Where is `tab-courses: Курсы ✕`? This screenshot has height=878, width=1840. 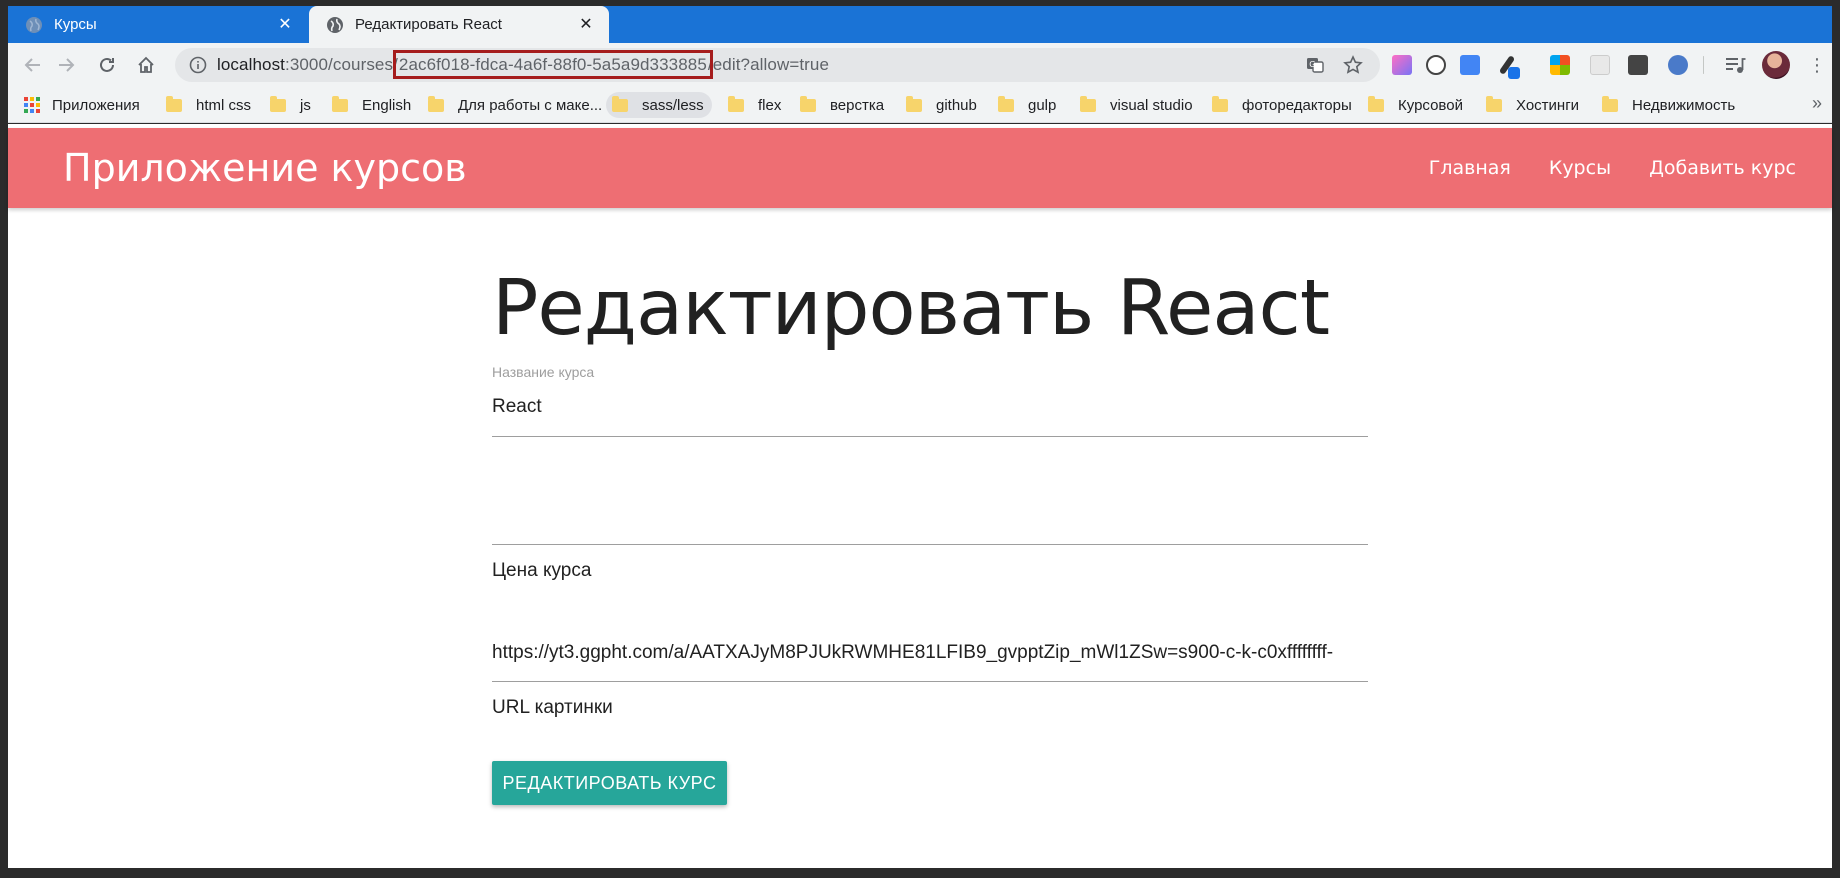 tab-courses: Курсы ✕ is located at coordinates (158, 24).